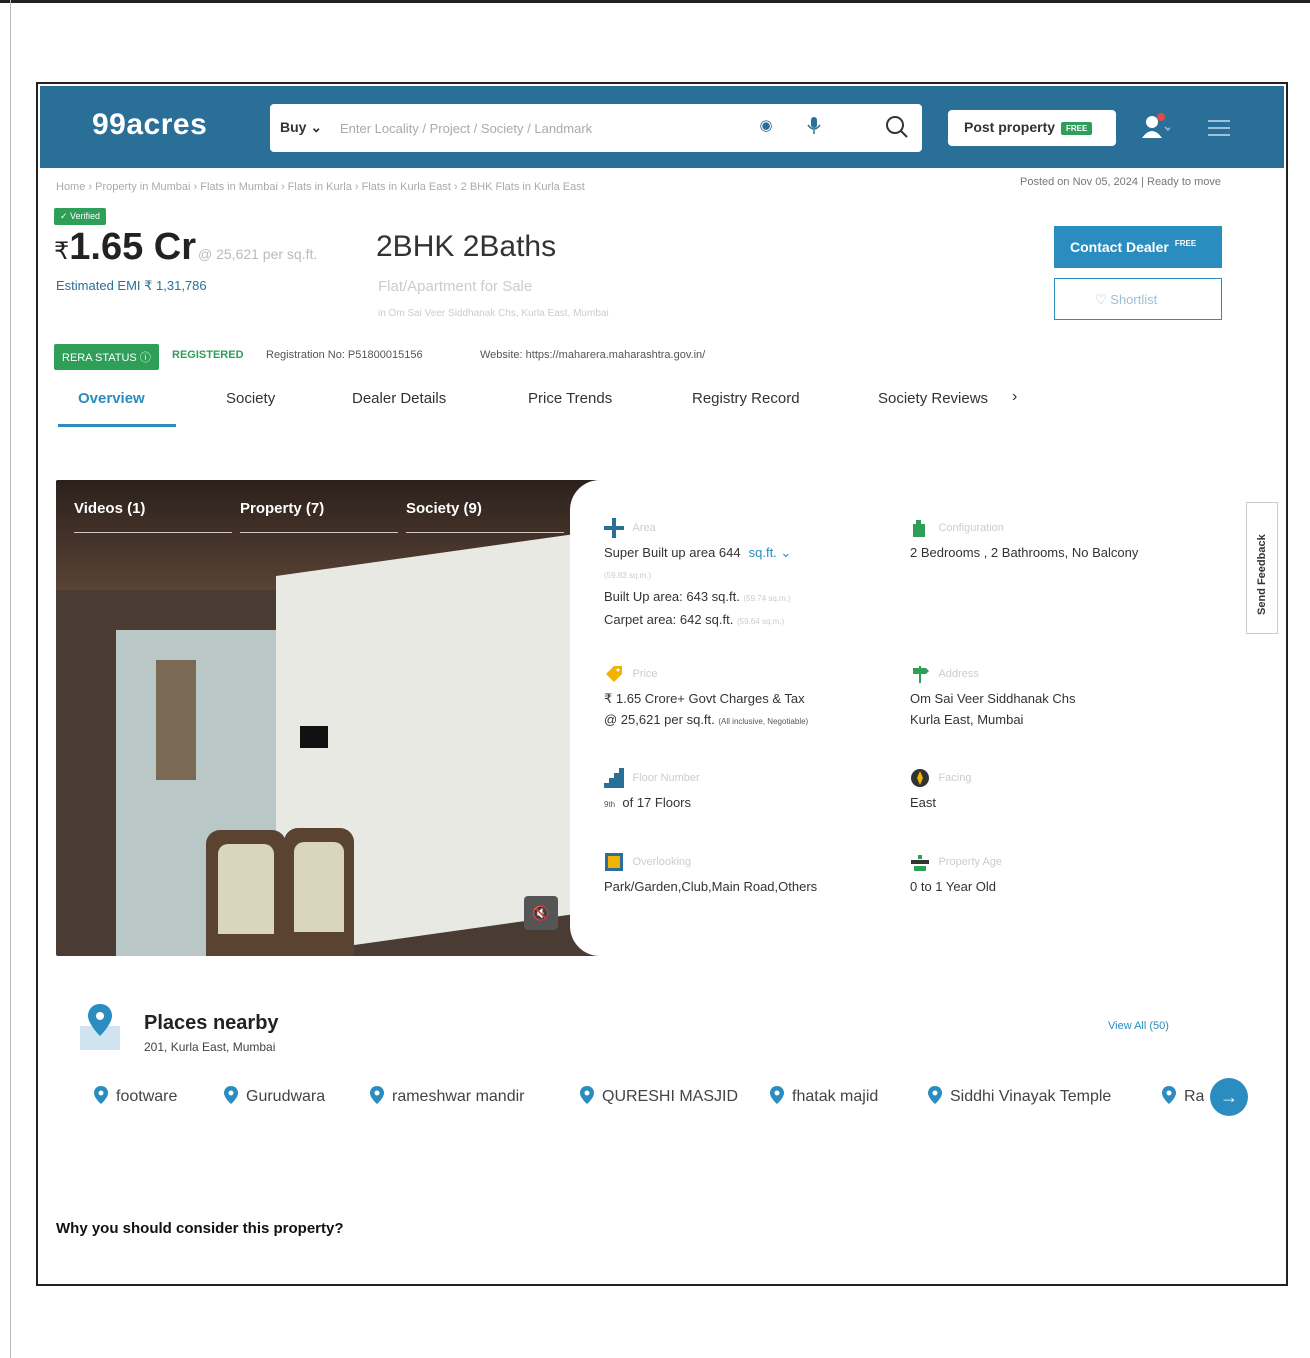  What do you see at coordinates (80, 216) in the screenshot?
I see `verified-badge: ✓ Verified` at bounding box center [80, 216].